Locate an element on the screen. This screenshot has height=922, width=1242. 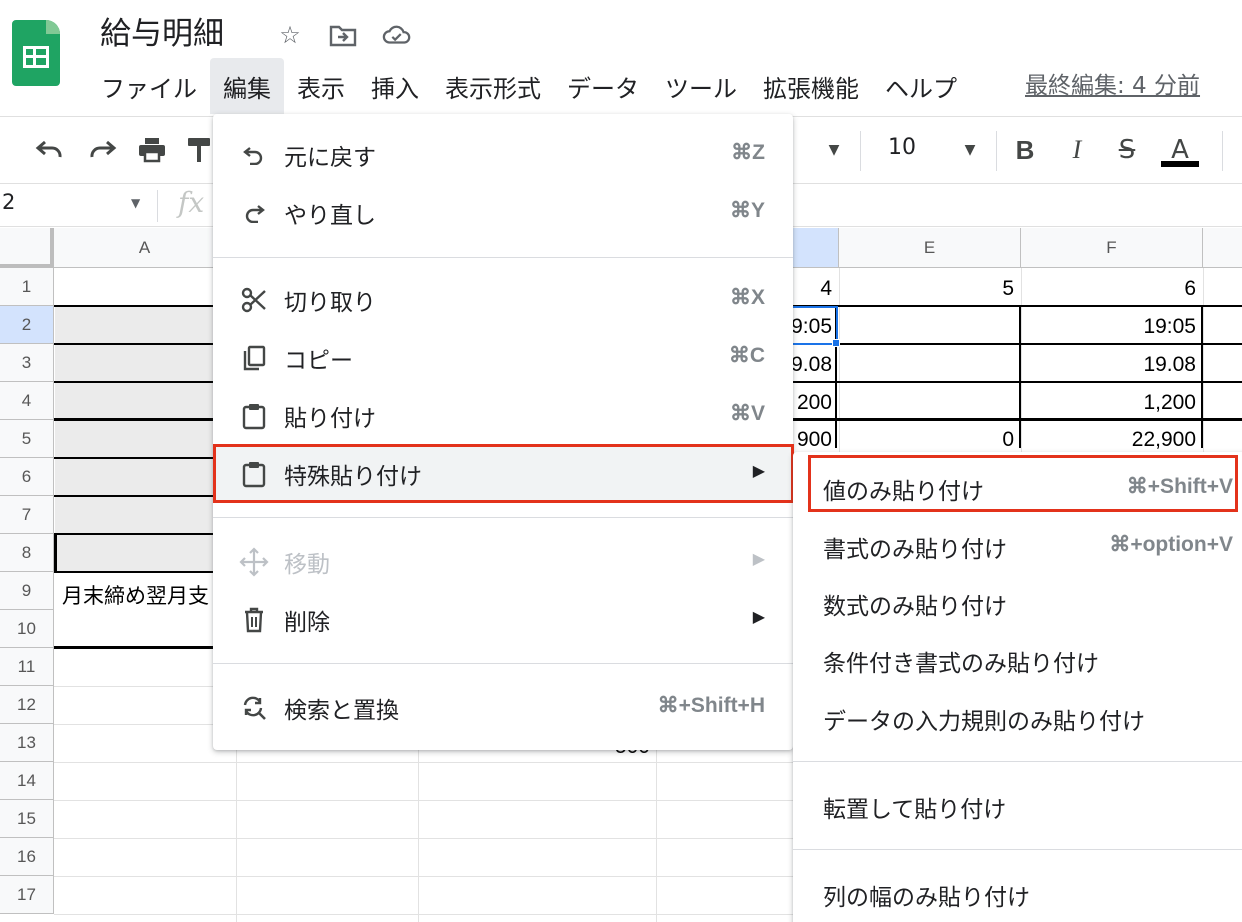
row-header: 5 is located at coordinates (27, 439).